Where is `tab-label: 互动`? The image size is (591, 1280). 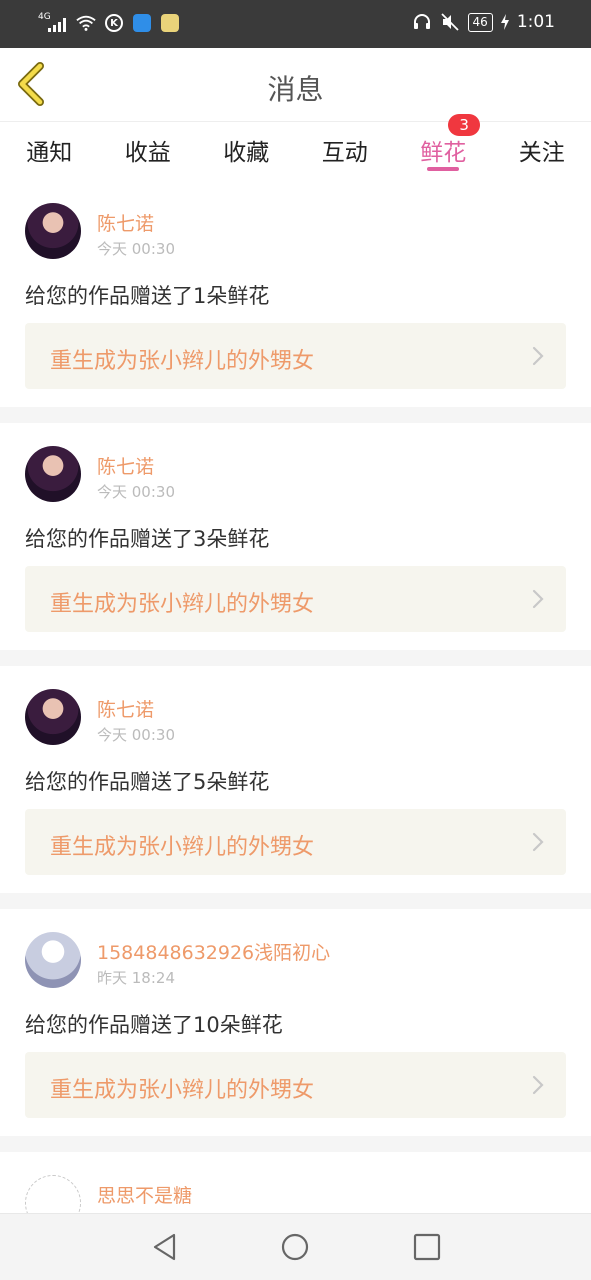
tab-label: 互动 is located at coordinates (344, 153).